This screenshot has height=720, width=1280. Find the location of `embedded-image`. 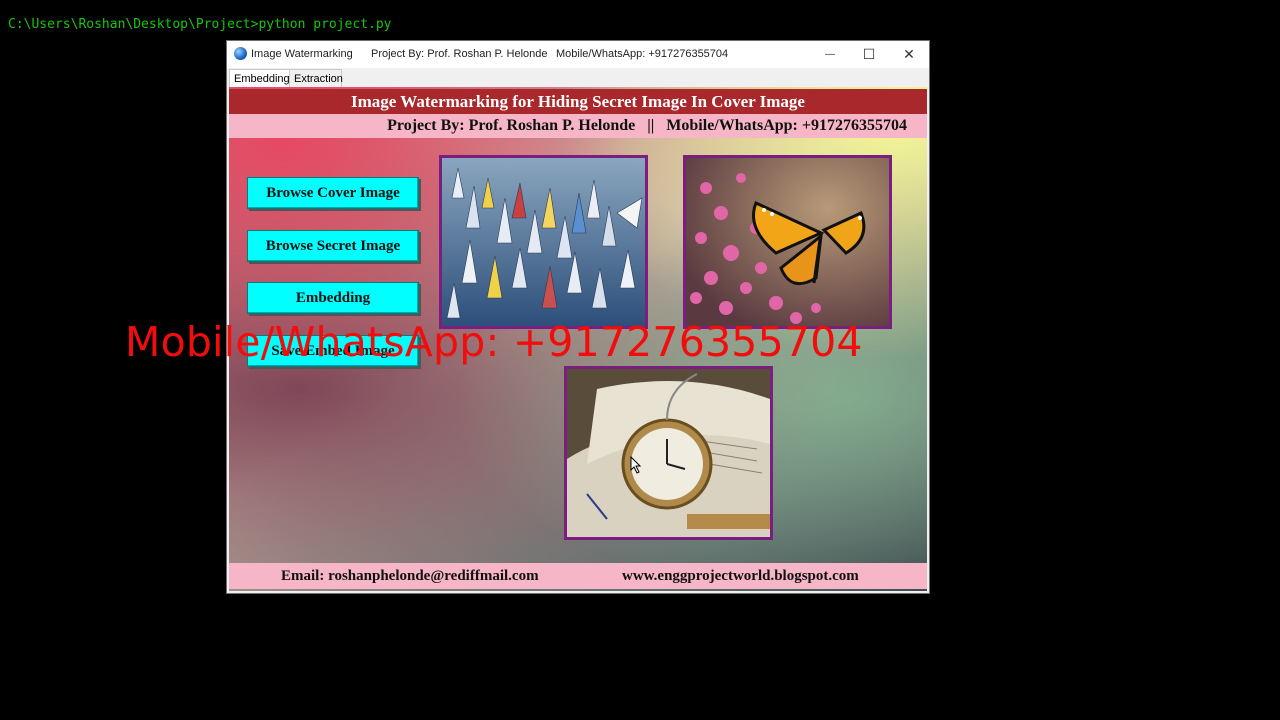

embedded-image is located at coordinates (668, 453).